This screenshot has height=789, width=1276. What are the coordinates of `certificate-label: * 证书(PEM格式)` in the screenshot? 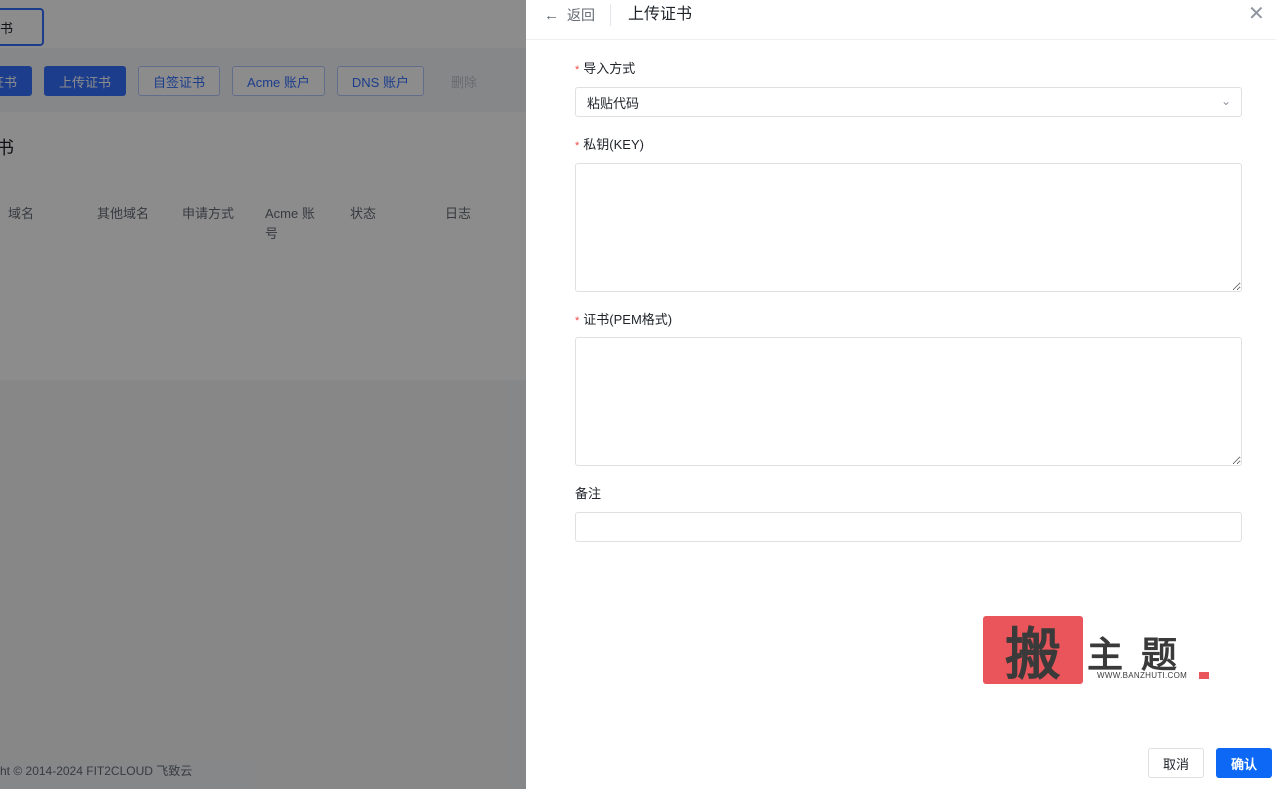 It's located at (624, 319).